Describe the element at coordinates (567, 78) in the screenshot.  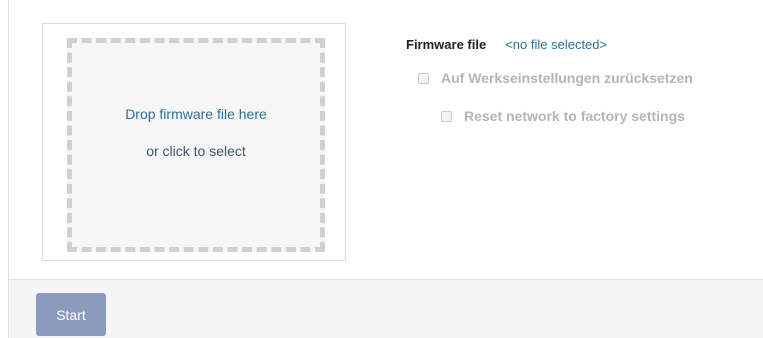
I see `factory-reset-label: Auf Werkseinstellungen zurücksetzen` at that location.